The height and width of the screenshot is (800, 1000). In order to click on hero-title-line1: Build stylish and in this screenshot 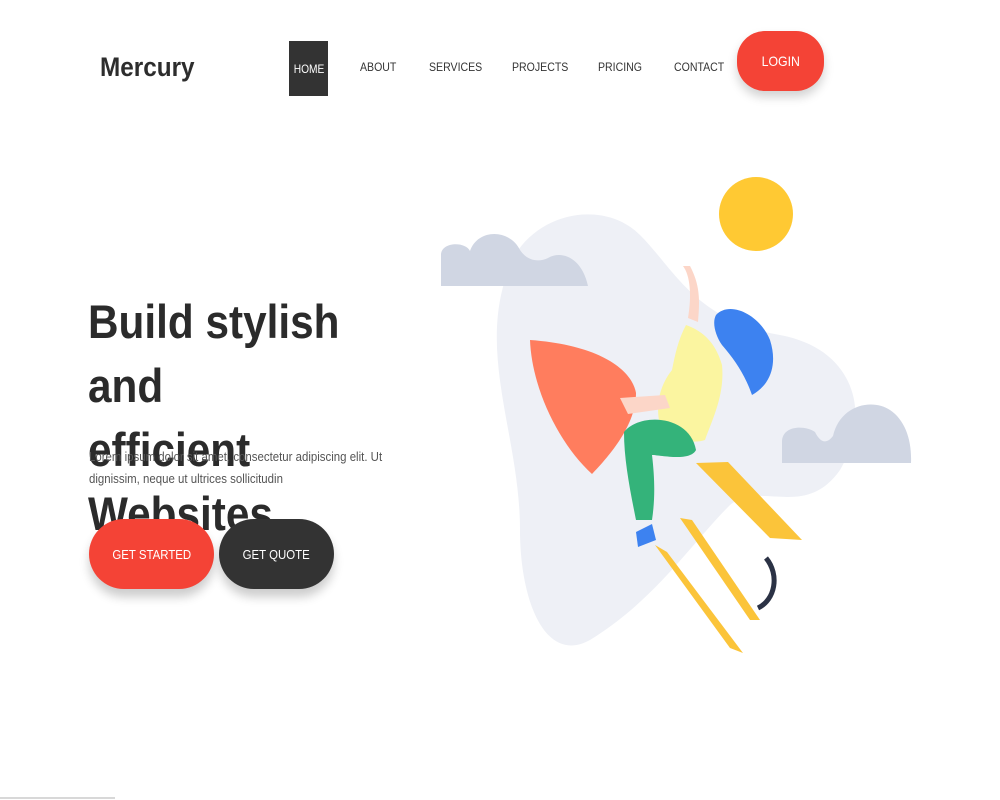, I will do `click(214, 353)`.